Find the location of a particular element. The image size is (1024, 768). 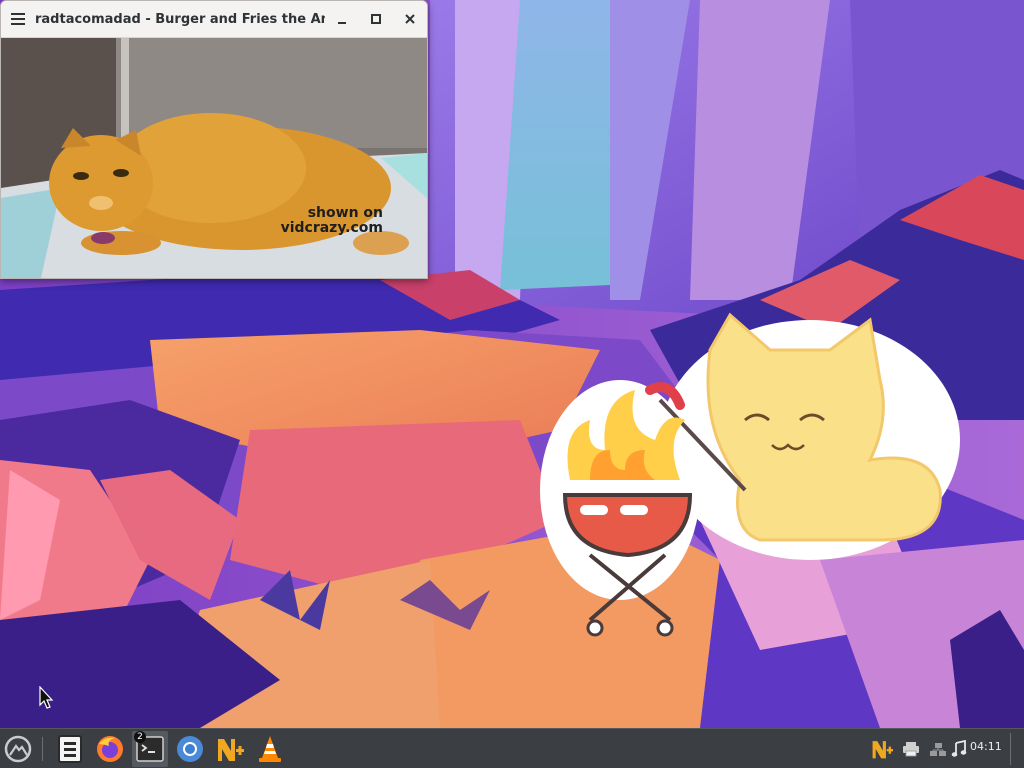

vlc-launcher is located at coordinates (270, 749).